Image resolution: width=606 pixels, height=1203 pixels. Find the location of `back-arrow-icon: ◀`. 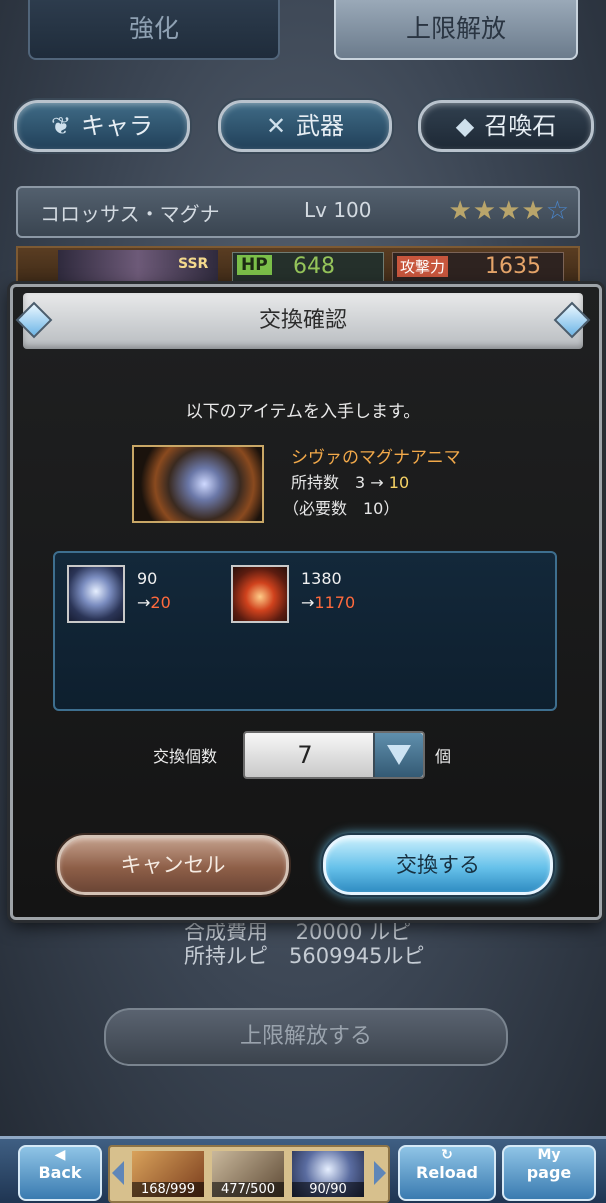

back-arrow-icon: ◀ is located at coordinates (60, 1155).